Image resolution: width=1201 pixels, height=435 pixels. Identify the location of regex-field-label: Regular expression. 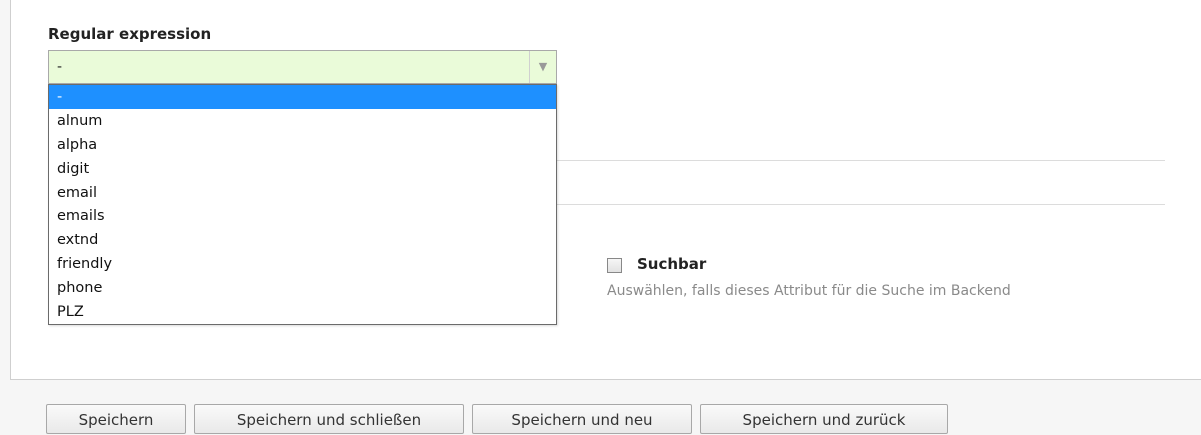
(130, 34).